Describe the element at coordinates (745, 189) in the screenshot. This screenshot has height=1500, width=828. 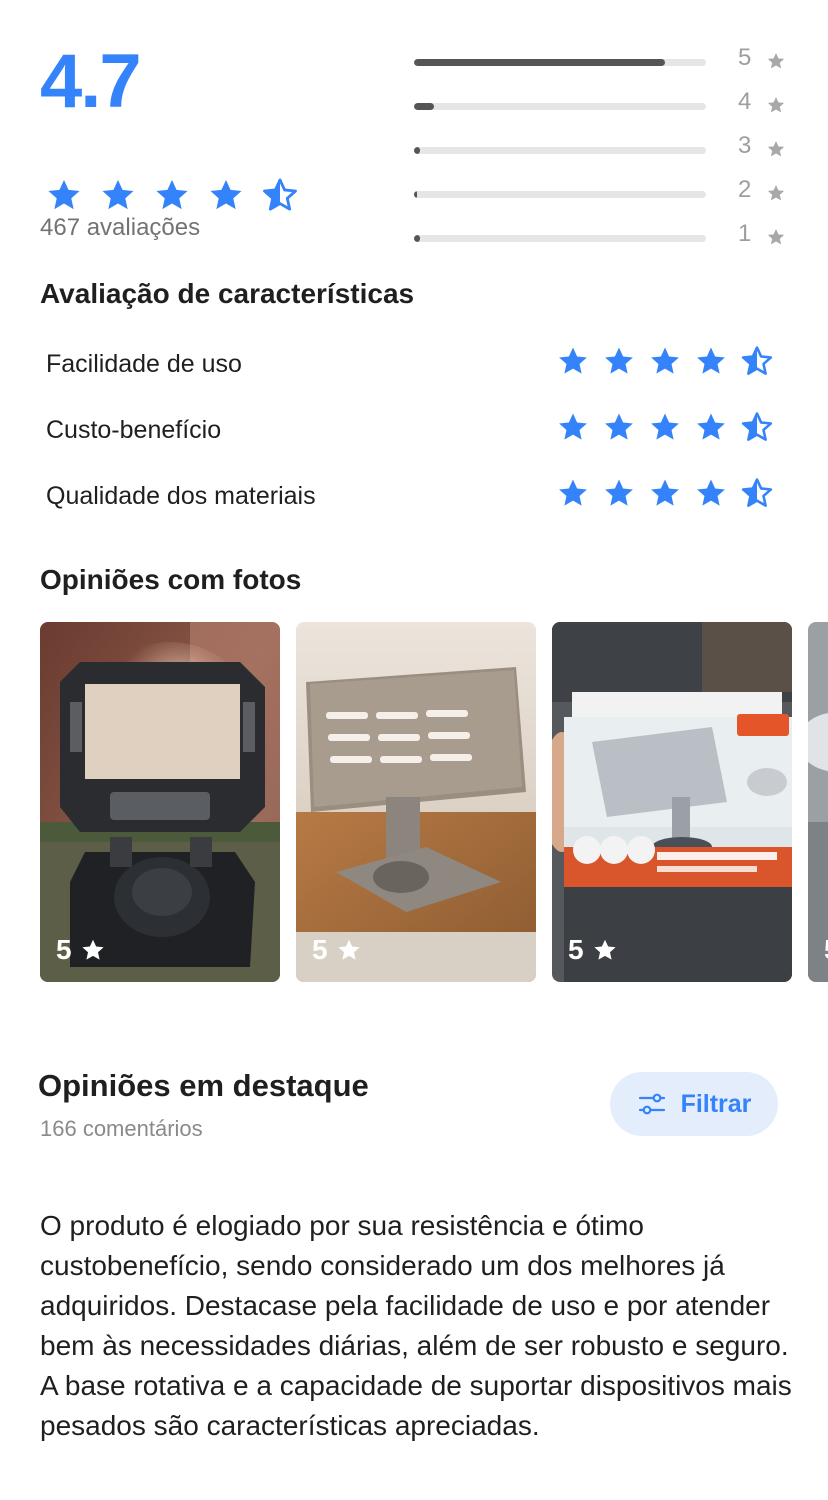
I see `distribution-star-level: 2` at that location.